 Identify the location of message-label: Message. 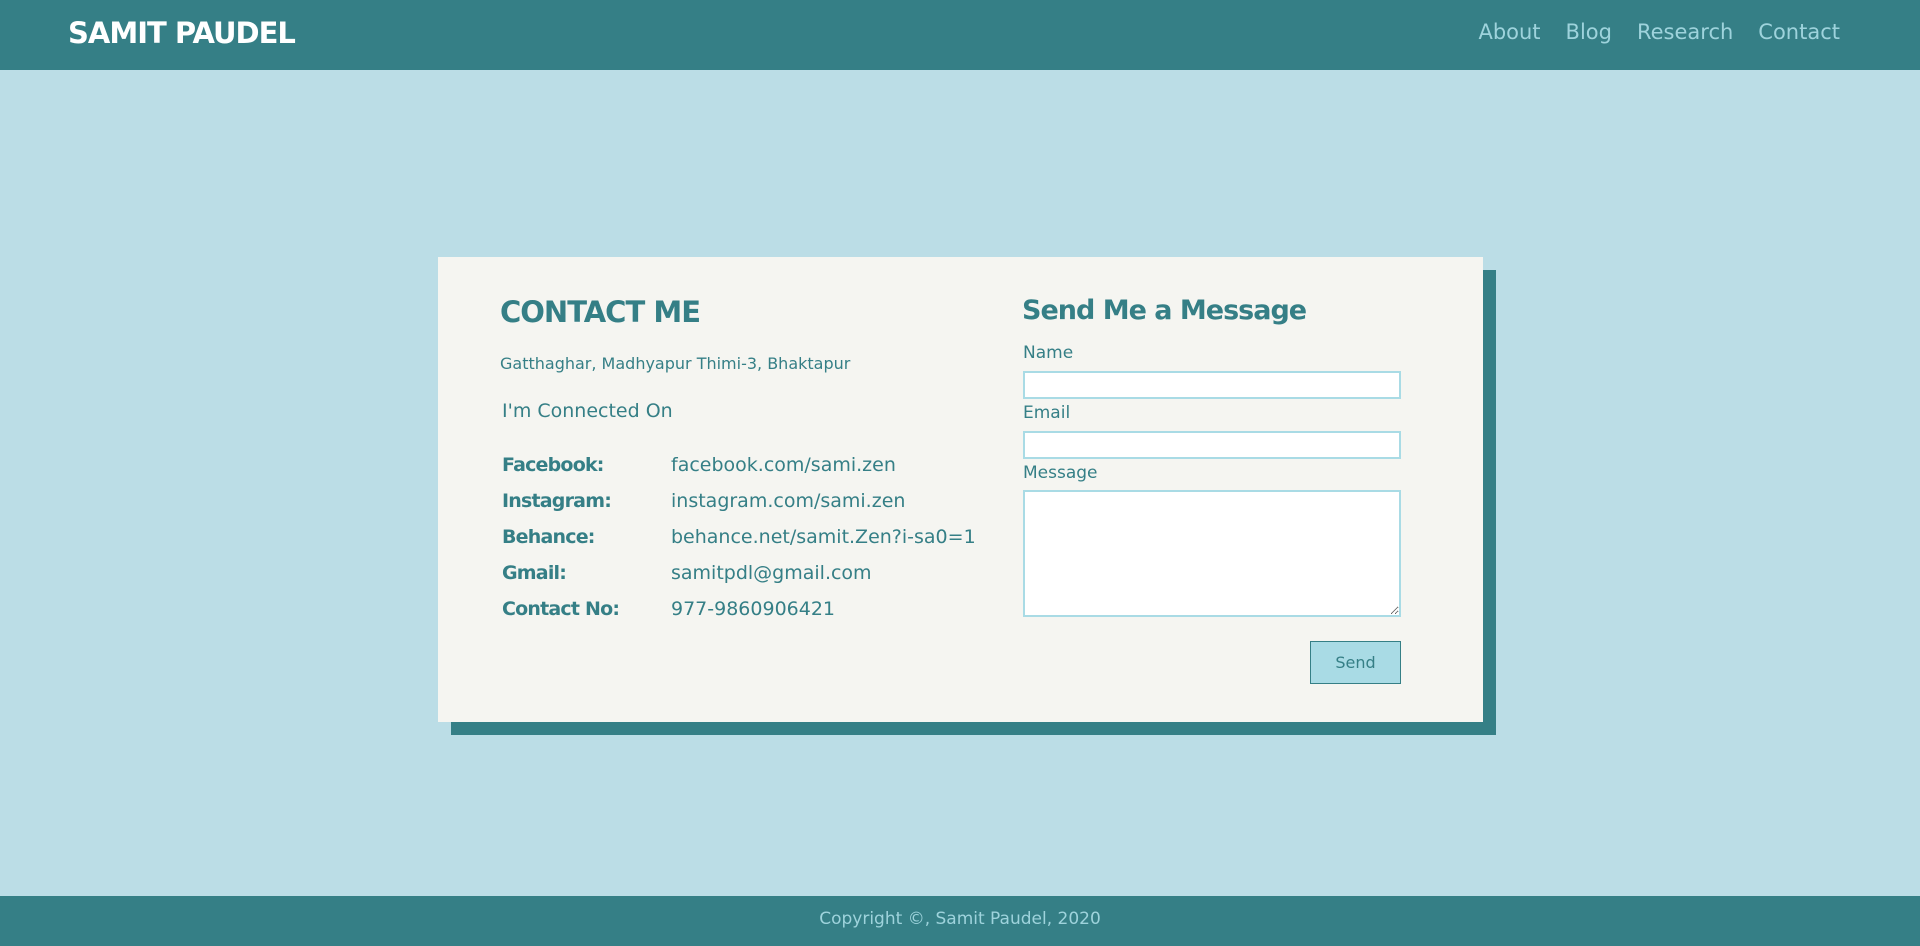
(1060, 473).